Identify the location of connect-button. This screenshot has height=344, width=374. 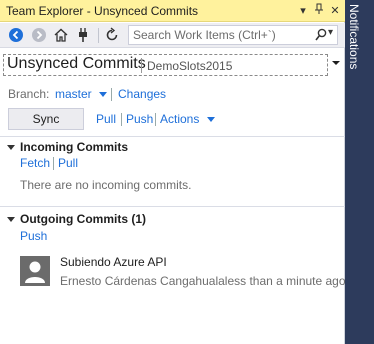
(84, 36).